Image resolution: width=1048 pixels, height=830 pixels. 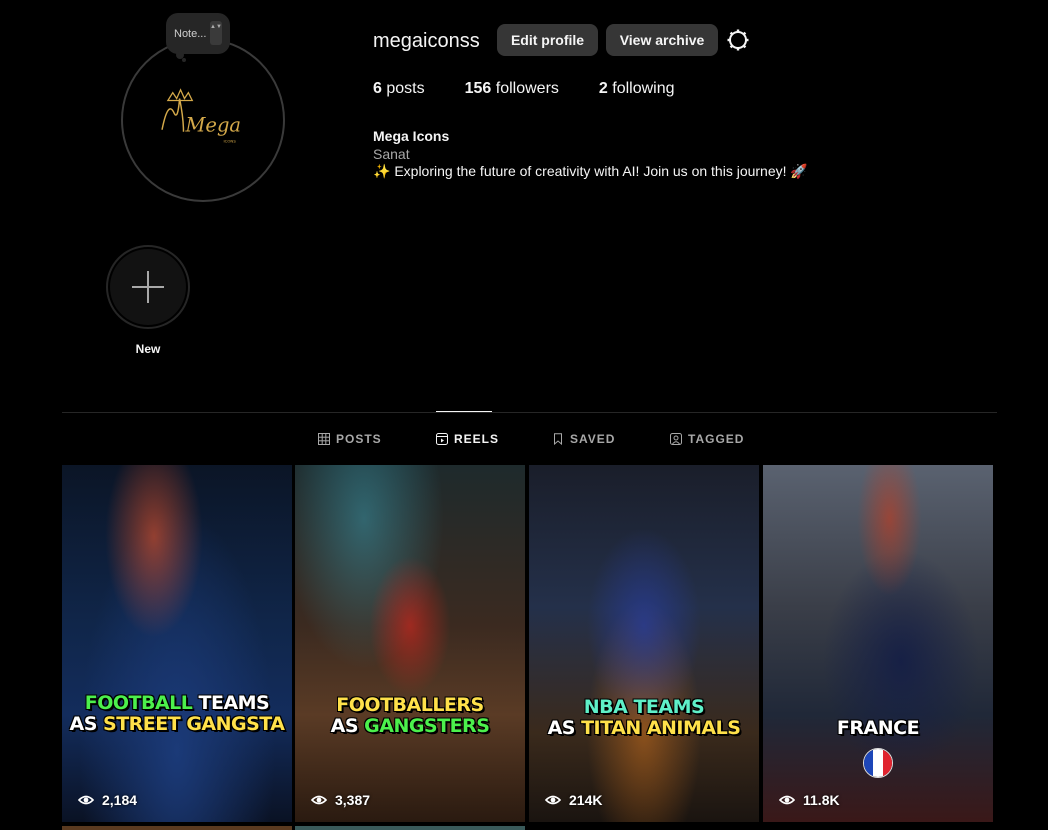 What do you see at coordinates (426, 41) in the screenshot?
I see `username: megaiconss` at bounding box center [426, 41].